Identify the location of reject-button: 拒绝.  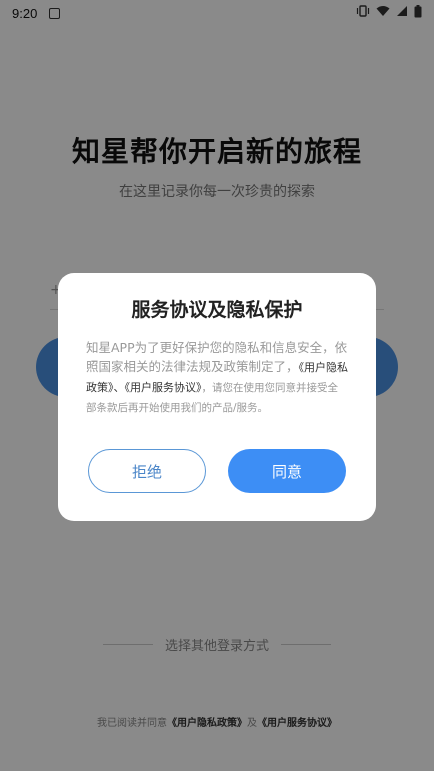
(147, 471).